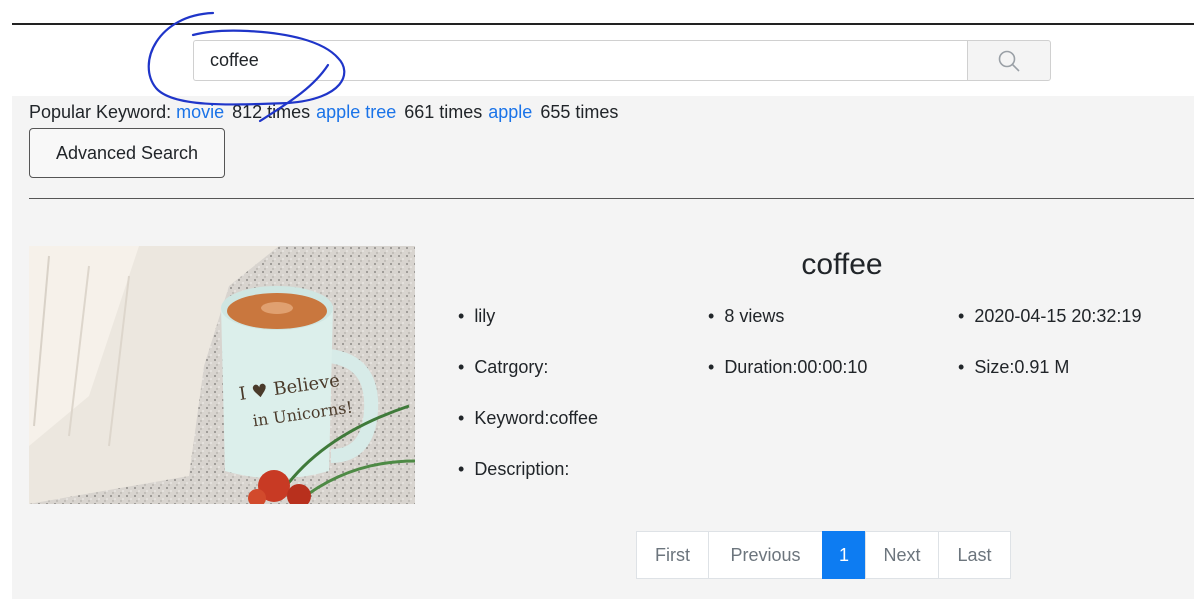  I want to click on result-views: 8 views, so click(746, 316).